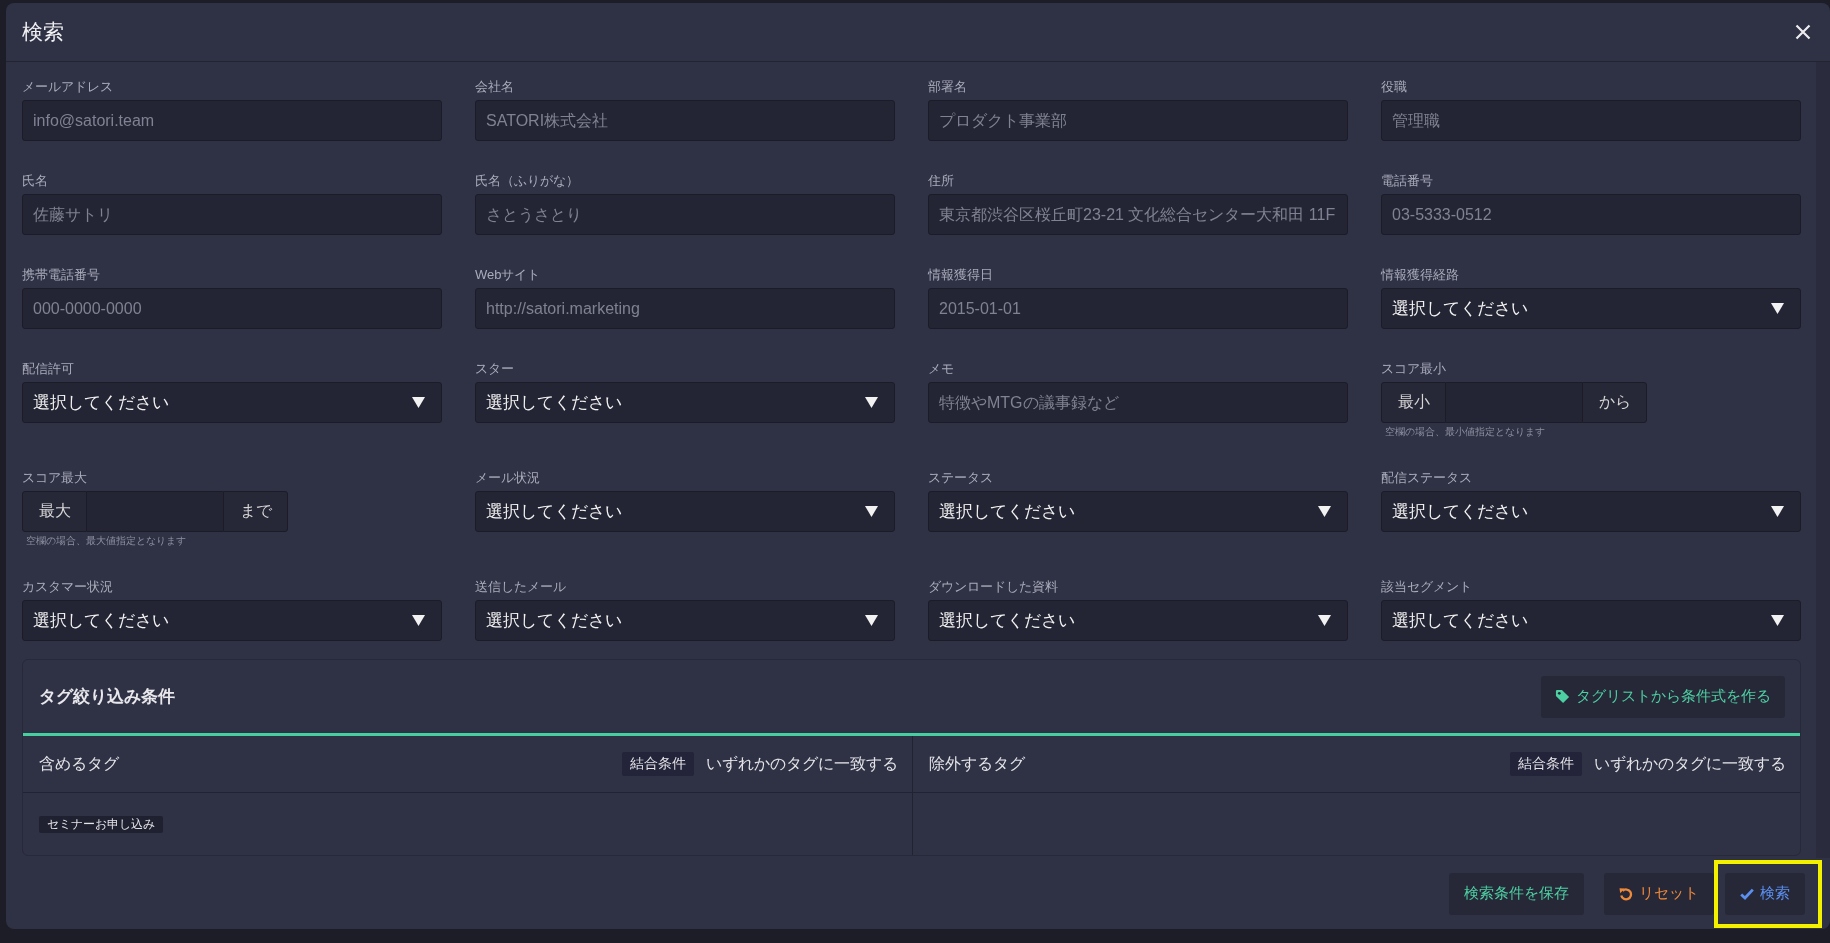  What do you see at coordinates (685, 120) in the screenshot?
I see `text-field: SATORI株式会社` at bounding box center [685, 120].